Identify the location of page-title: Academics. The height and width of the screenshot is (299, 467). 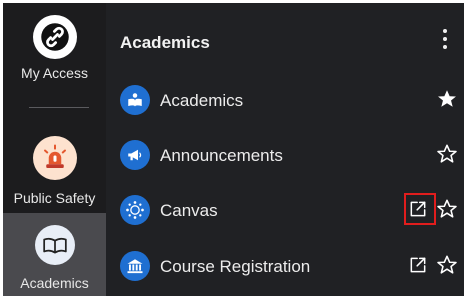
(165, 42).